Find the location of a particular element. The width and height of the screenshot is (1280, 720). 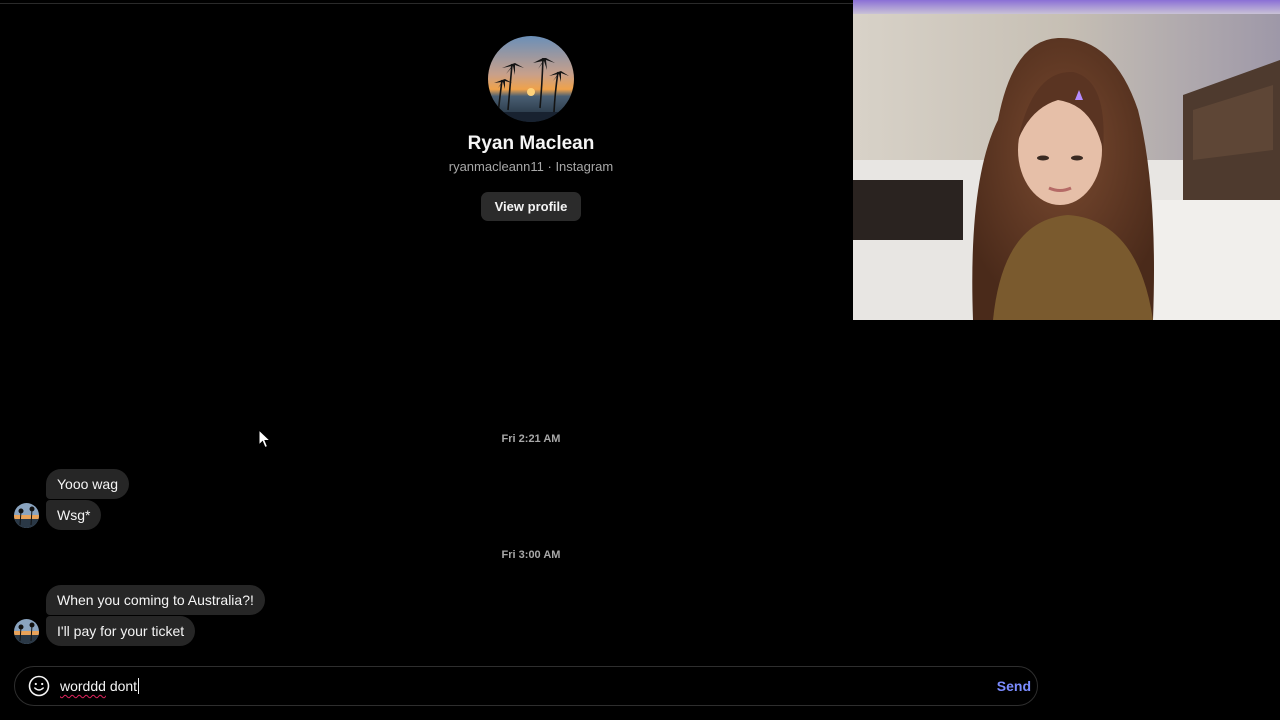

webcam-feed is located at coordinates (1066, 160).